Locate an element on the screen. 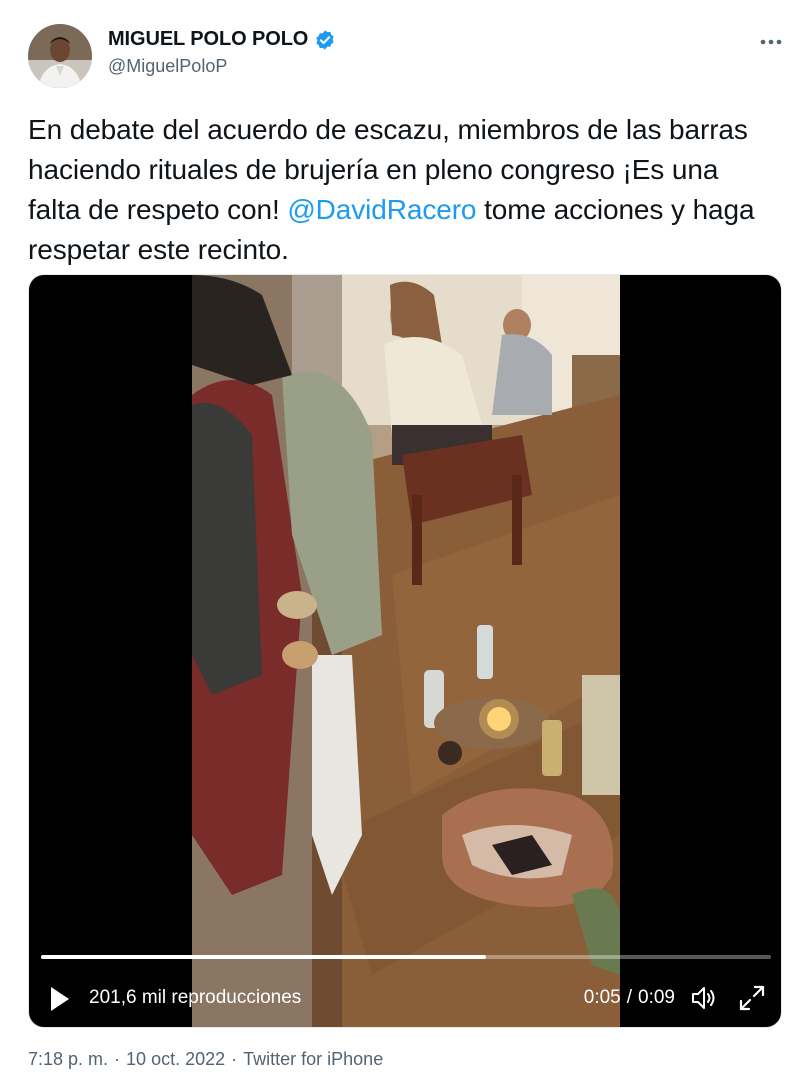 The image size is (808, 1084). author-handle: @MiguelPoloP is located at coordinates (167, 66).